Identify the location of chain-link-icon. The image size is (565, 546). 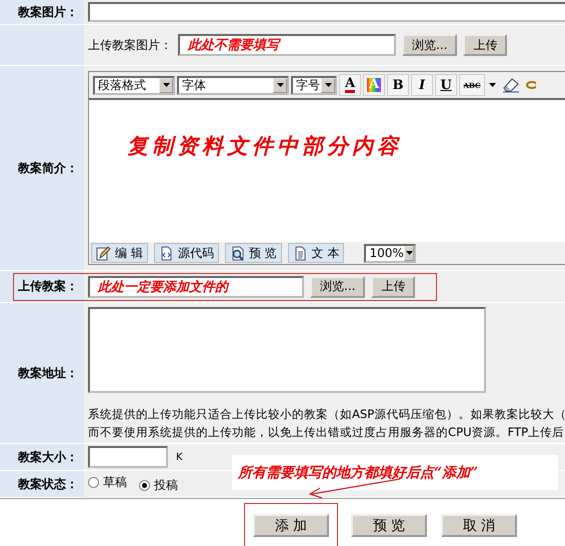
(531, 85).